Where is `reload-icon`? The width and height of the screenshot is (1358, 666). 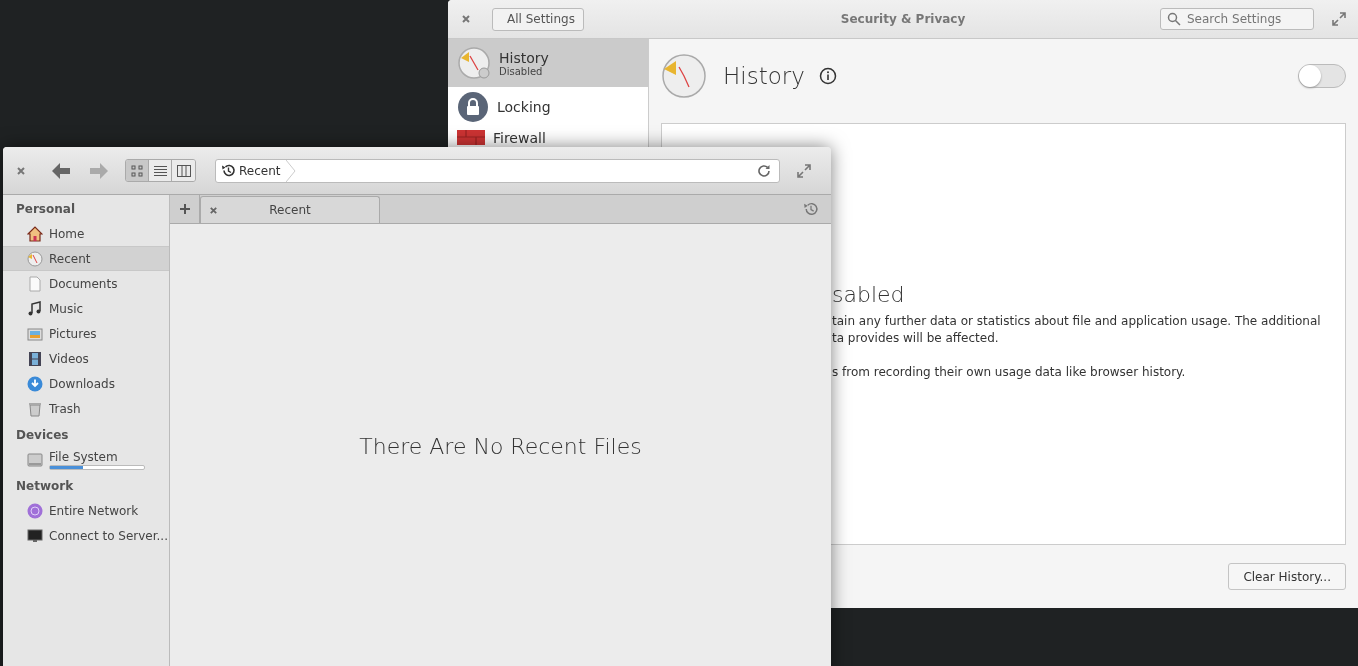 reload-icon is located at coordinates (764, 170).